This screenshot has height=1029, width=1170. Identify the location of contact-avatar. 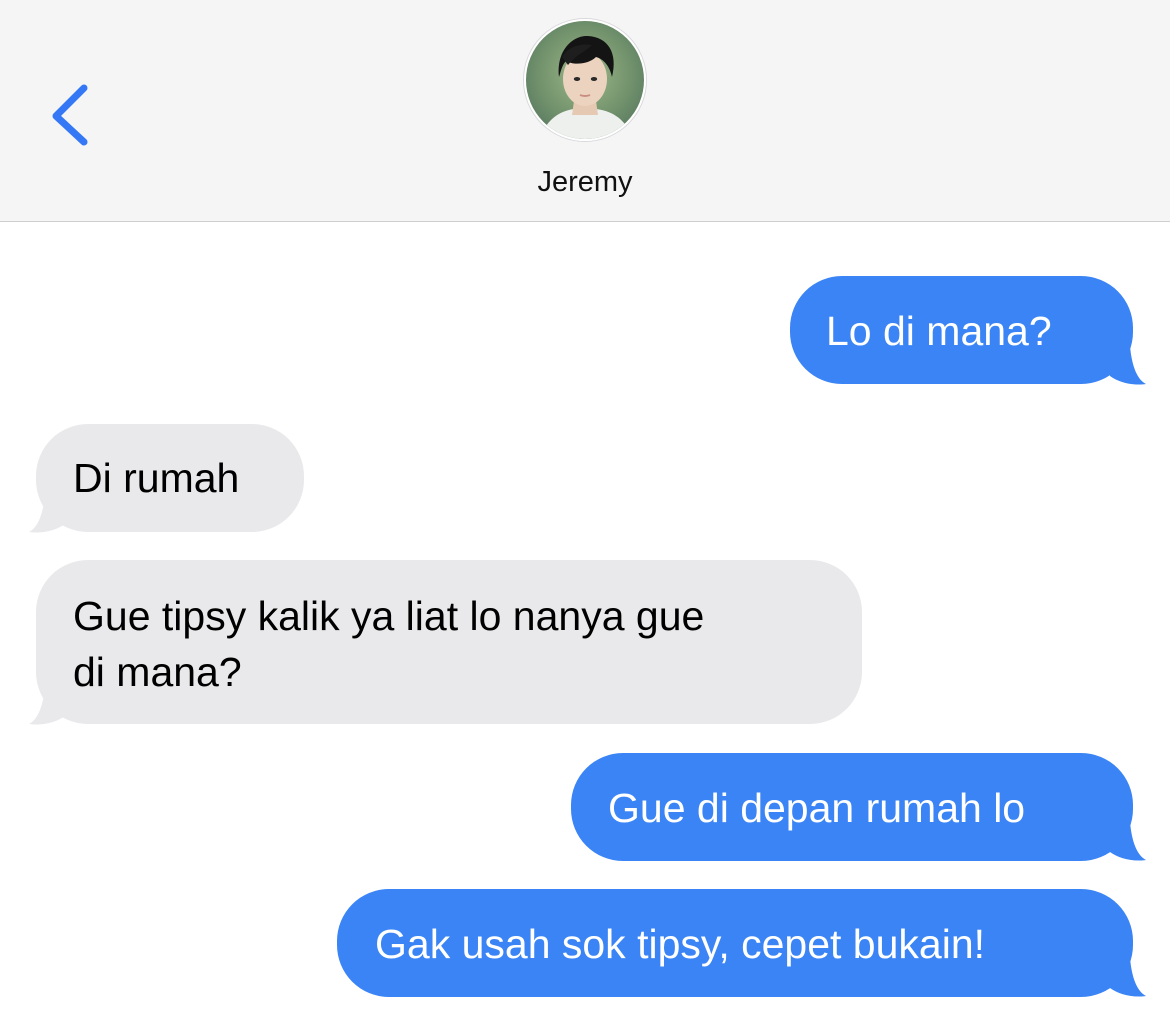
(585, 80).